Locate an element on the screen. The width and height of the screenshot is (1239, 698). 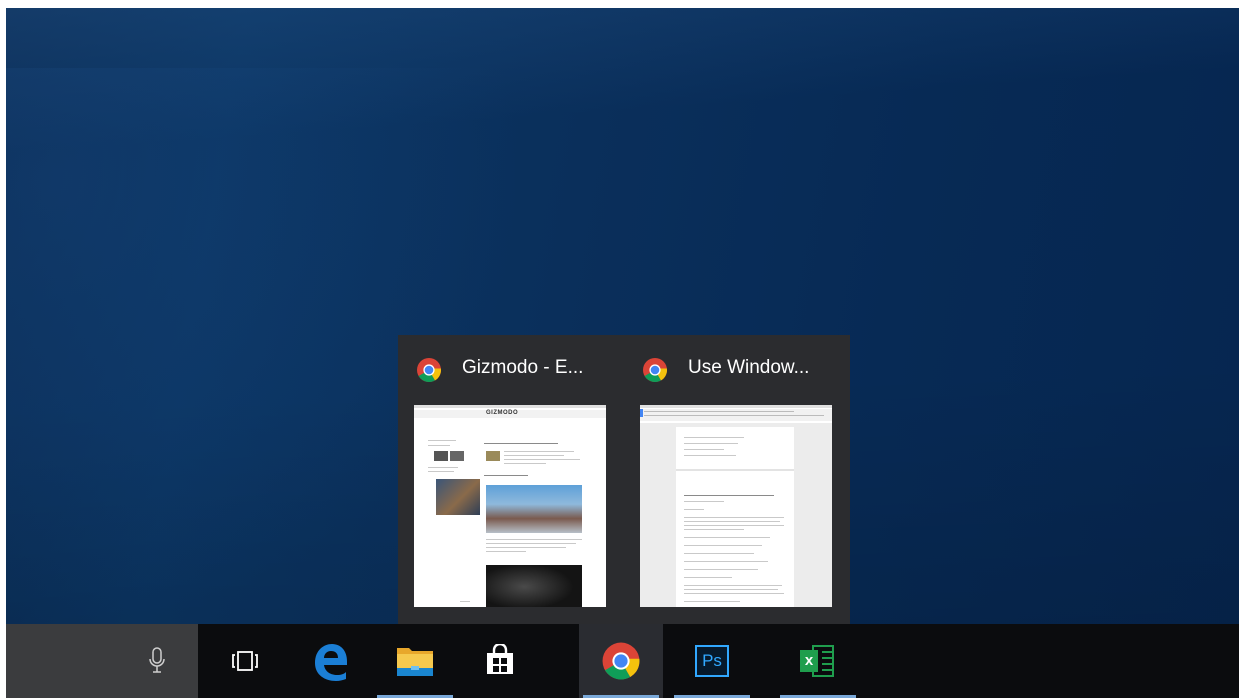
cortana-search-box is located at coordinates (102, 661).